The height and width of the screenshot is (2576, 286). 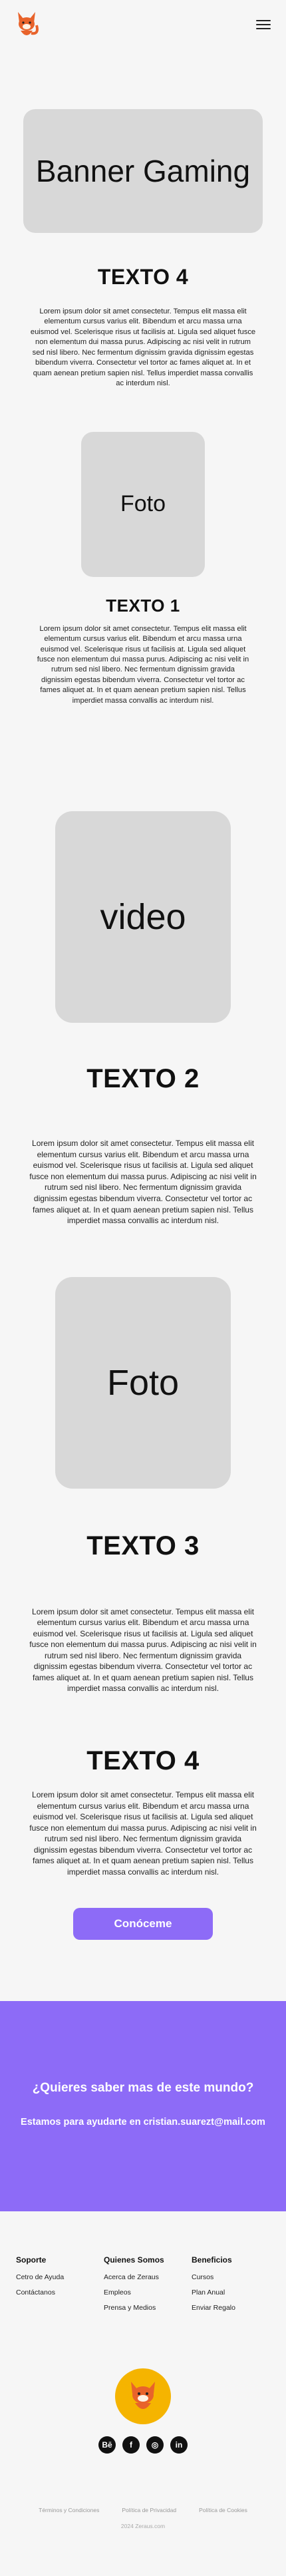 I want to click on linkedin-icon: in, so click(x=179, y=2445).